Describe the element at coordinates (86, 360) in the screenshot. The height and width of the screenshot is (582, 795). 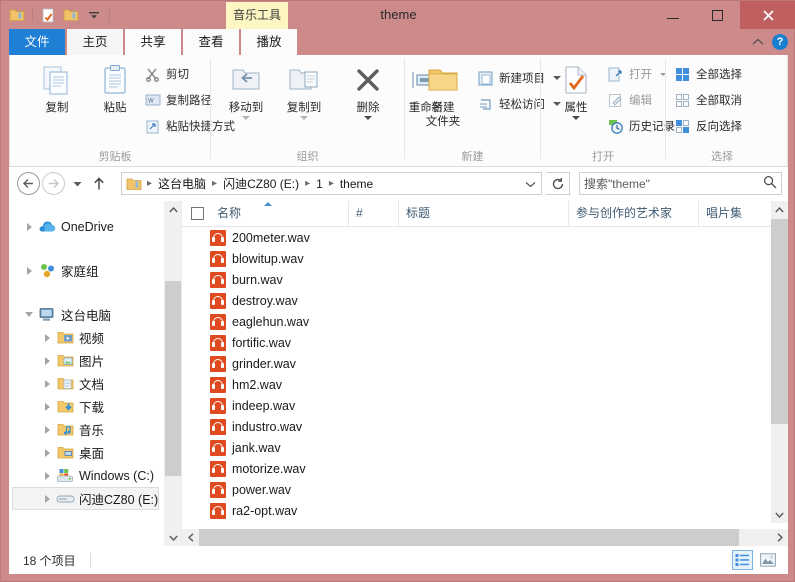
I see `sidebar-item-pictures: 图片` at that location.